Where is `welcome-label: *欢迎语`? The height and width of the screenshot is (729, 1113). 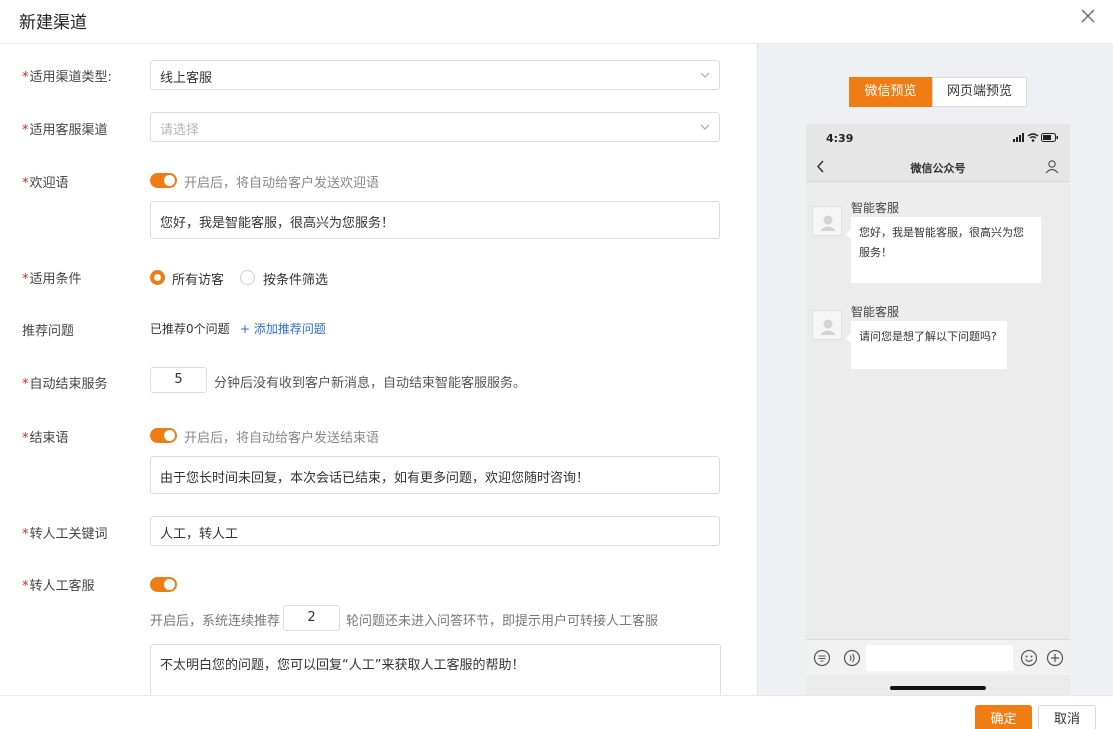
welcome-label: *欢迎语 is located at coordinates (45, 183).